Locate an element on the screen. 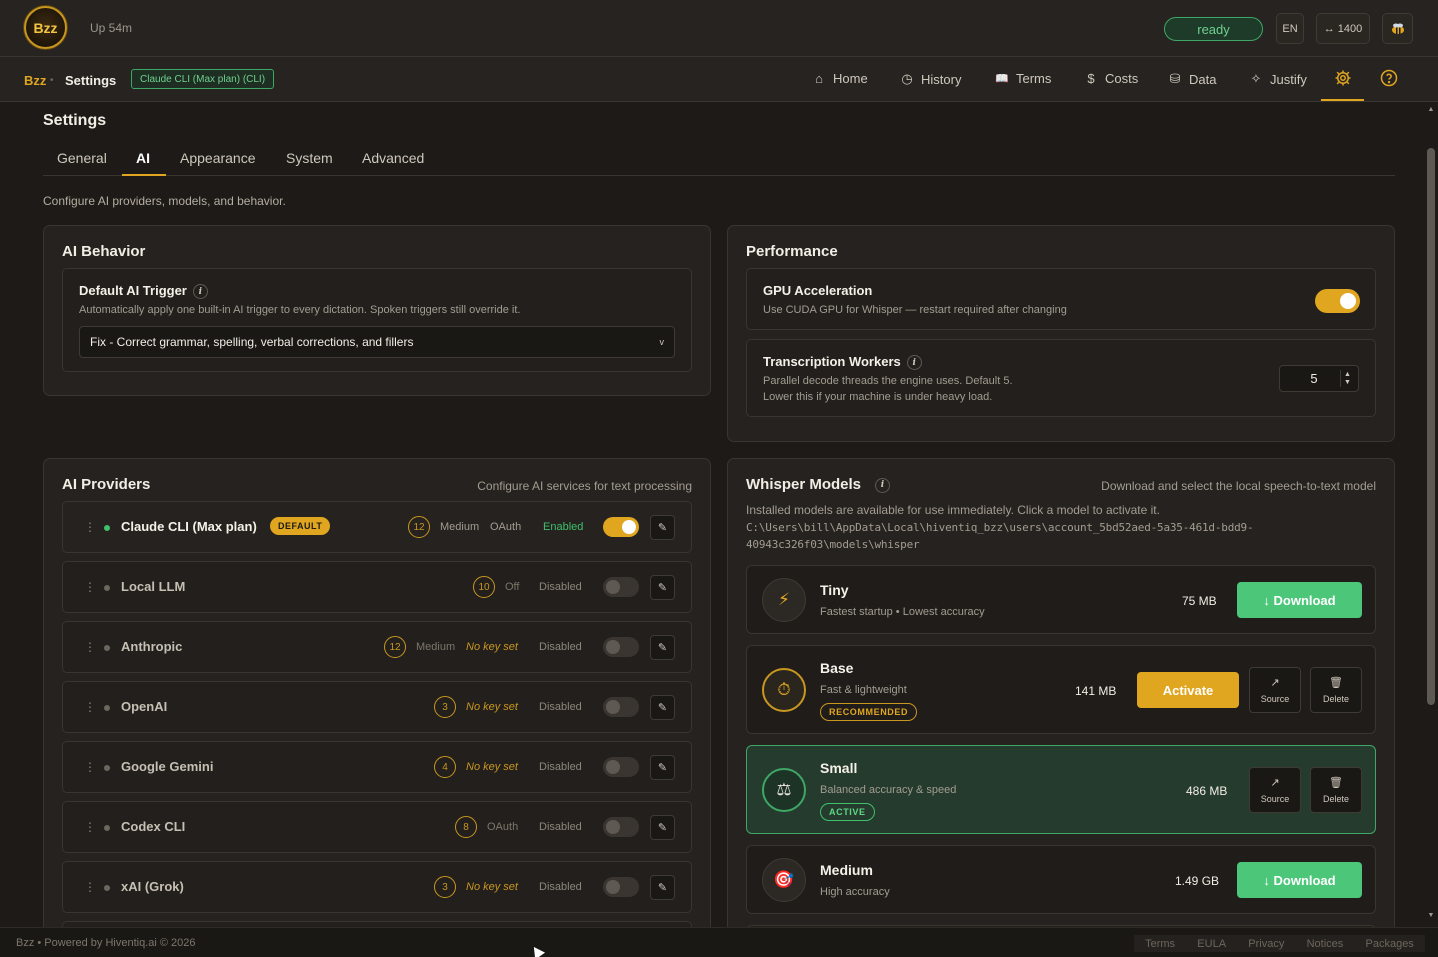  nav-costs: $ Costs is located at coordinates (1111, 78).